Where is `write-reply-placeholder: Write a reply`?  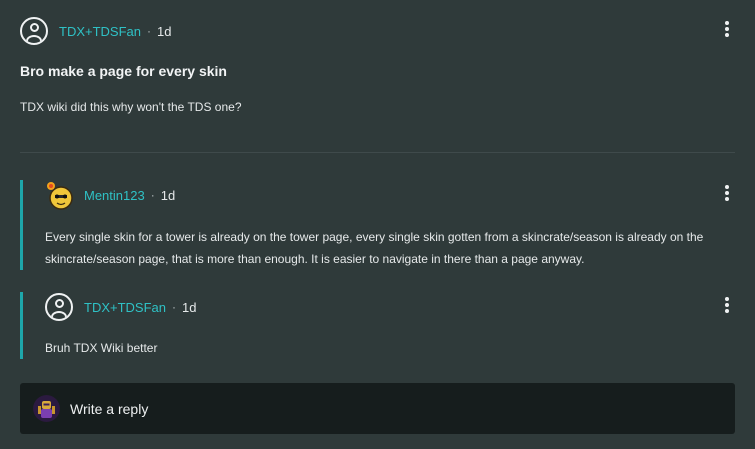
write-reply-placeholder: Write a reply is located at coordinates (109, 408).